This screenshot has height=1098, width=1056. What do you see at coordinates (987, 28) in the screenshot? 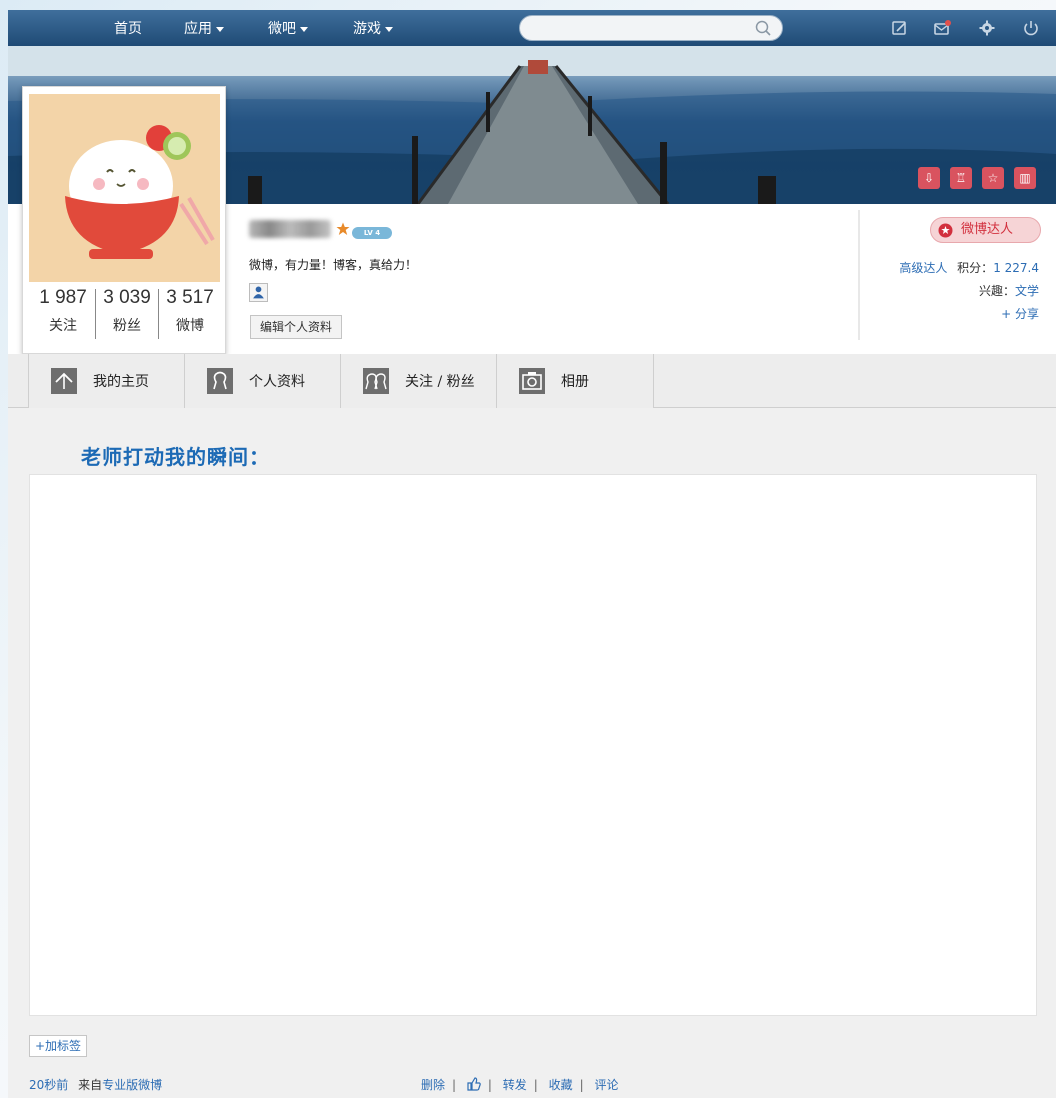
I see `settings-icon` at bounding box center [987, 28].